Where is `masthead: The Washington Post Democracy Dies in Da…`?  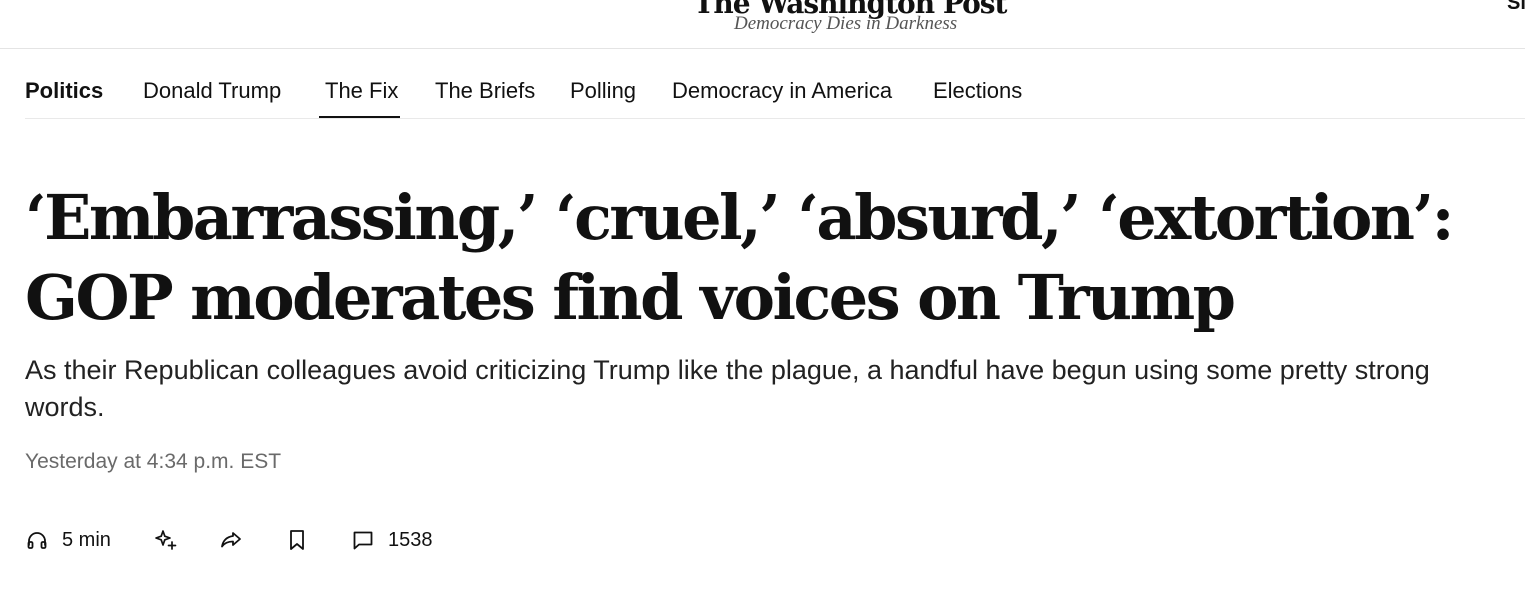
masthead: The Washington Post Democracy Dies in Da… is located at coordinates (762, 24).